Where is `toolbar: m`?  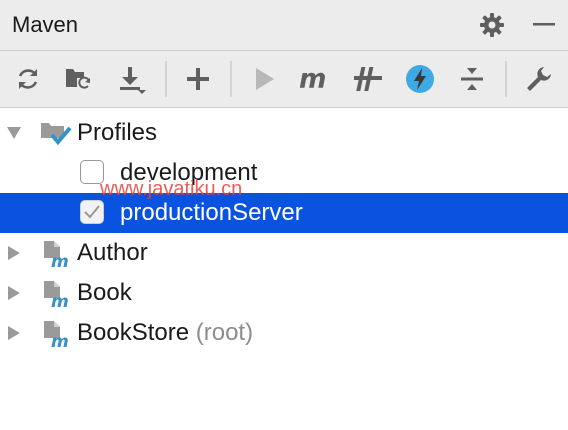
toolbar: m is located at coordinates (284, 79).